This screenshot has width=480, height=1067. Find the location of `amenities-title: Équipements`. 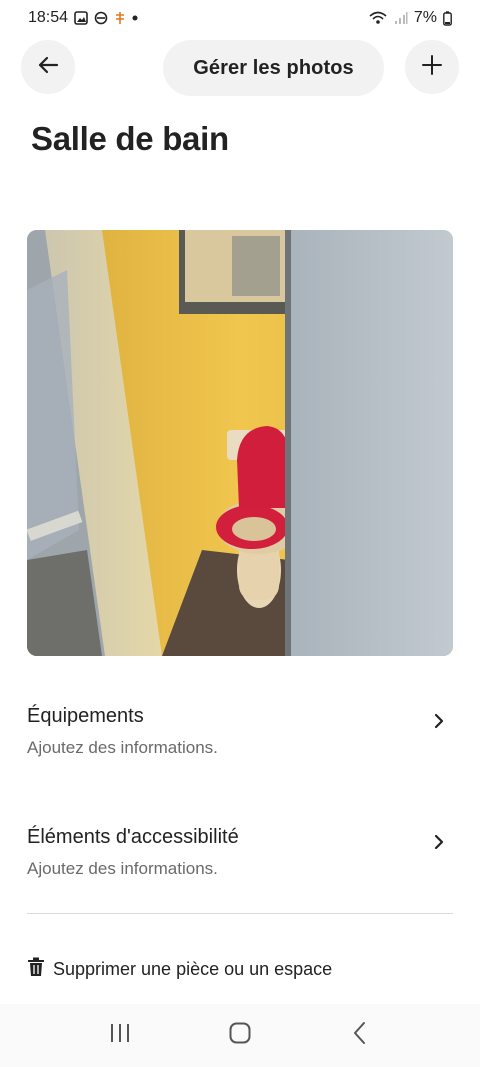

amenities-title: Équipements is located at coordinates (85, 716).